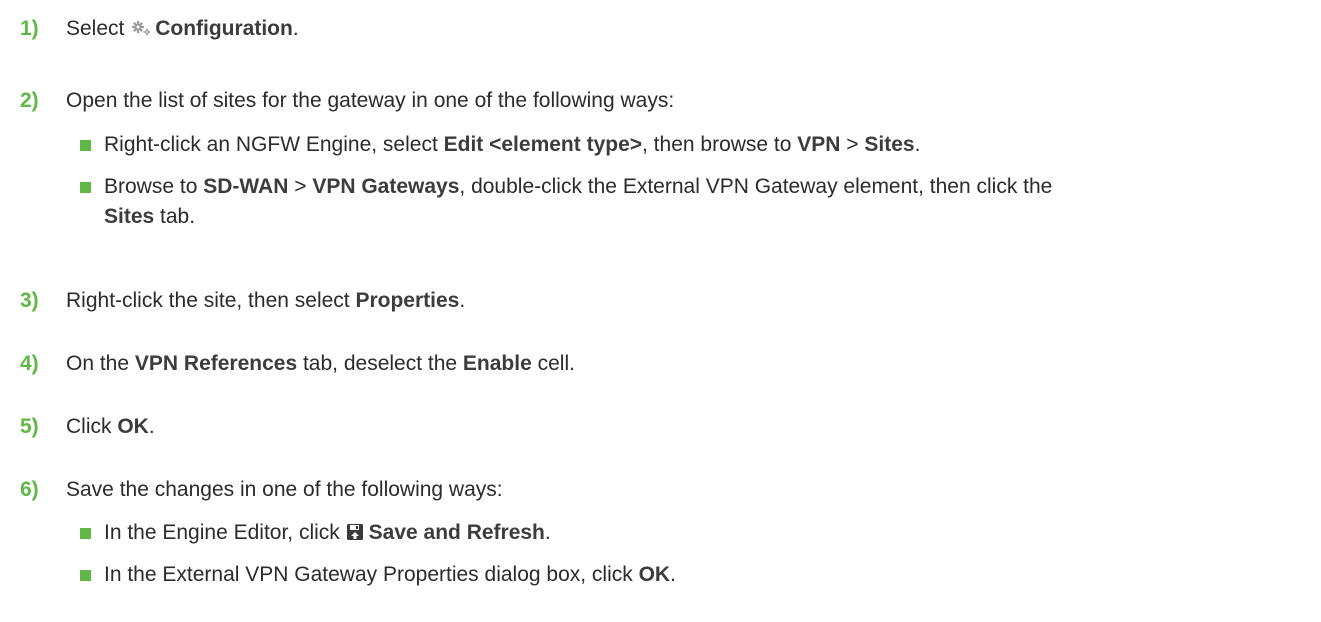 This screenshot has width=1321, height=622. I want to click on step-5: 5) Click OK., so click(660, 427).